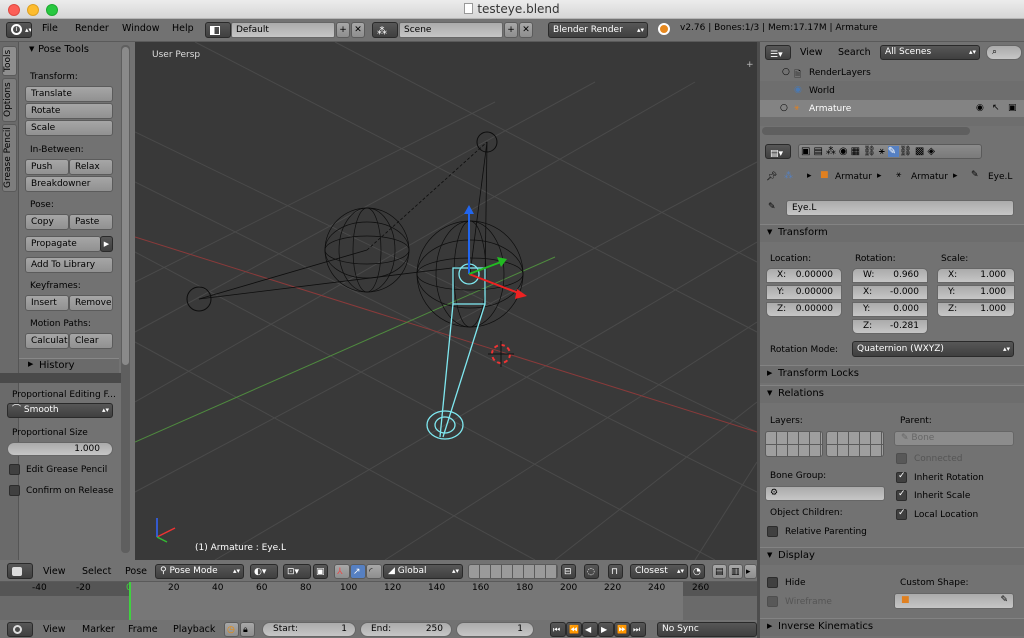  What do you see at coordinates (778, 151) in the screenshot?
I see `editor-type-properties-icon: ▤▾` at bounding box center [778, 151].